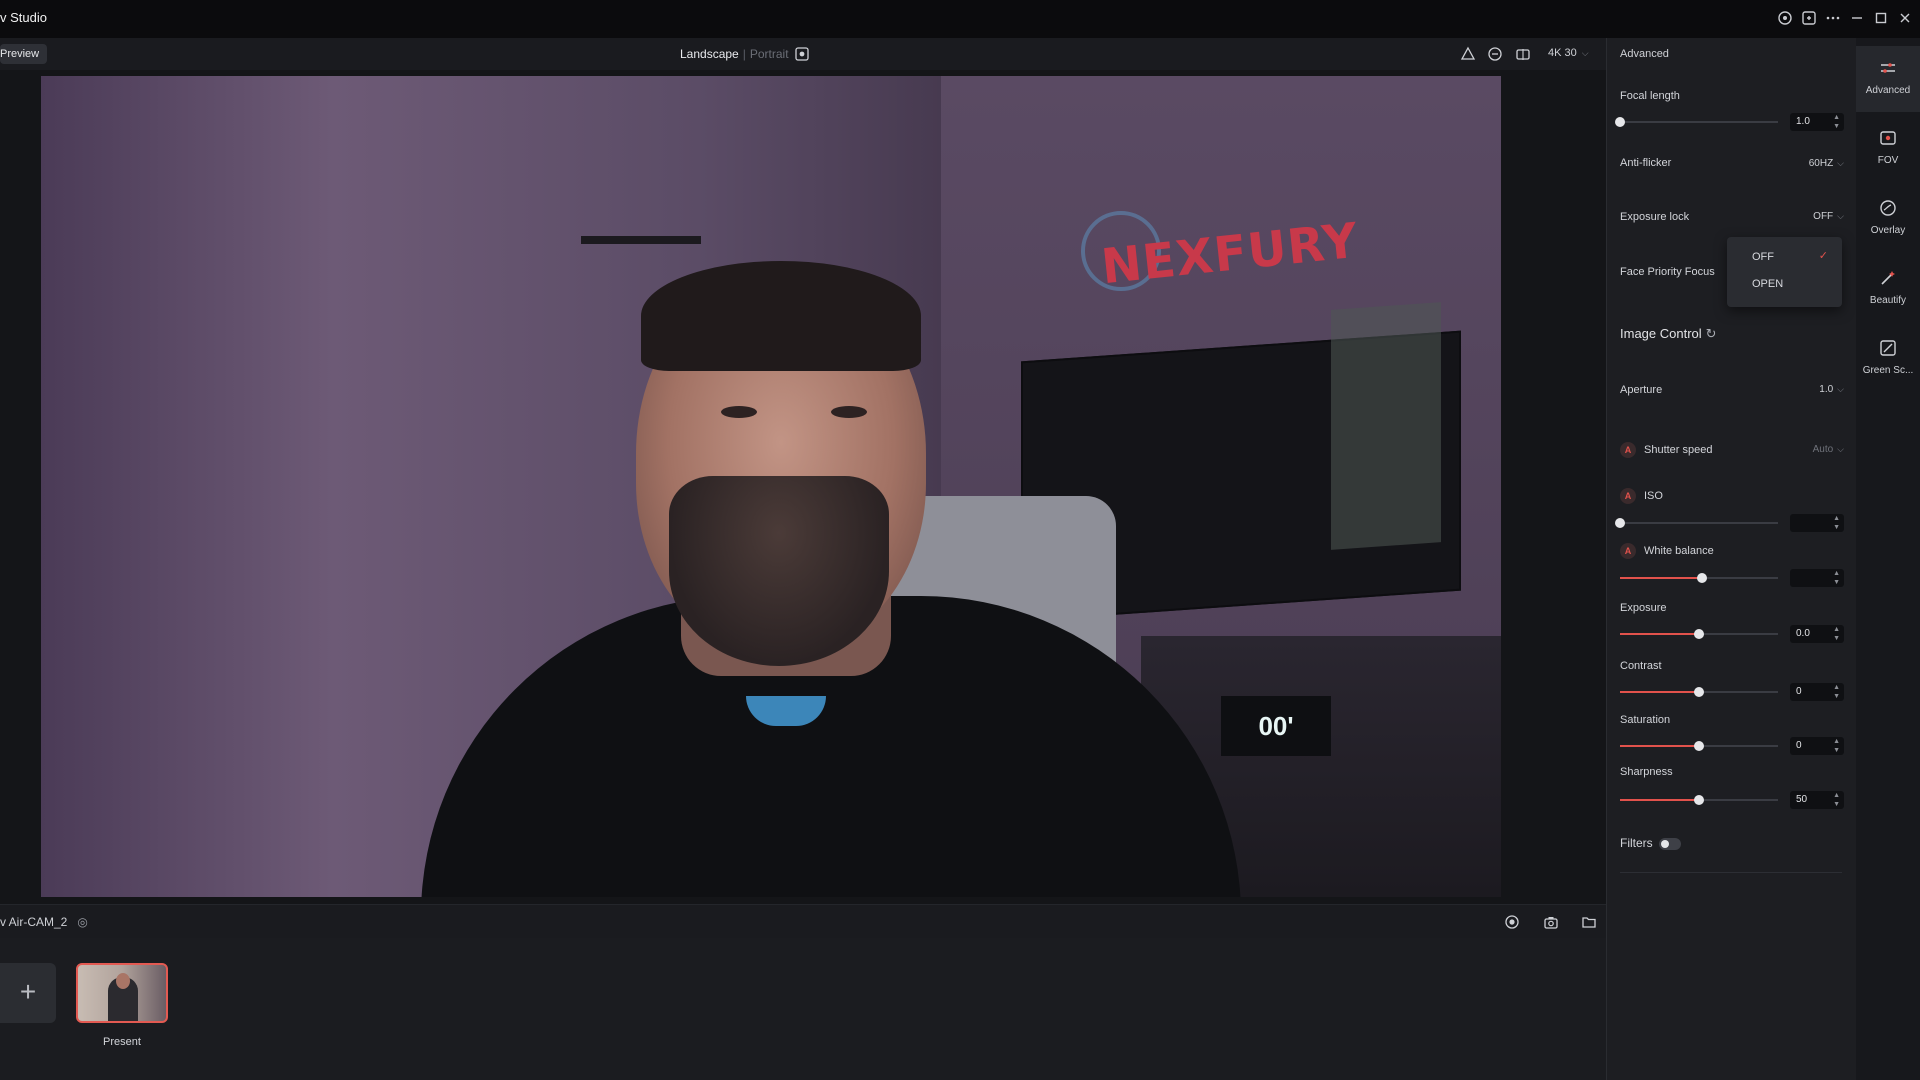 The height and width of the screenshot is (1080, 1920). Describe the element at coordinates (1562, 53) in the screenshot. I see `resolution-value: 4K 30` at that location.